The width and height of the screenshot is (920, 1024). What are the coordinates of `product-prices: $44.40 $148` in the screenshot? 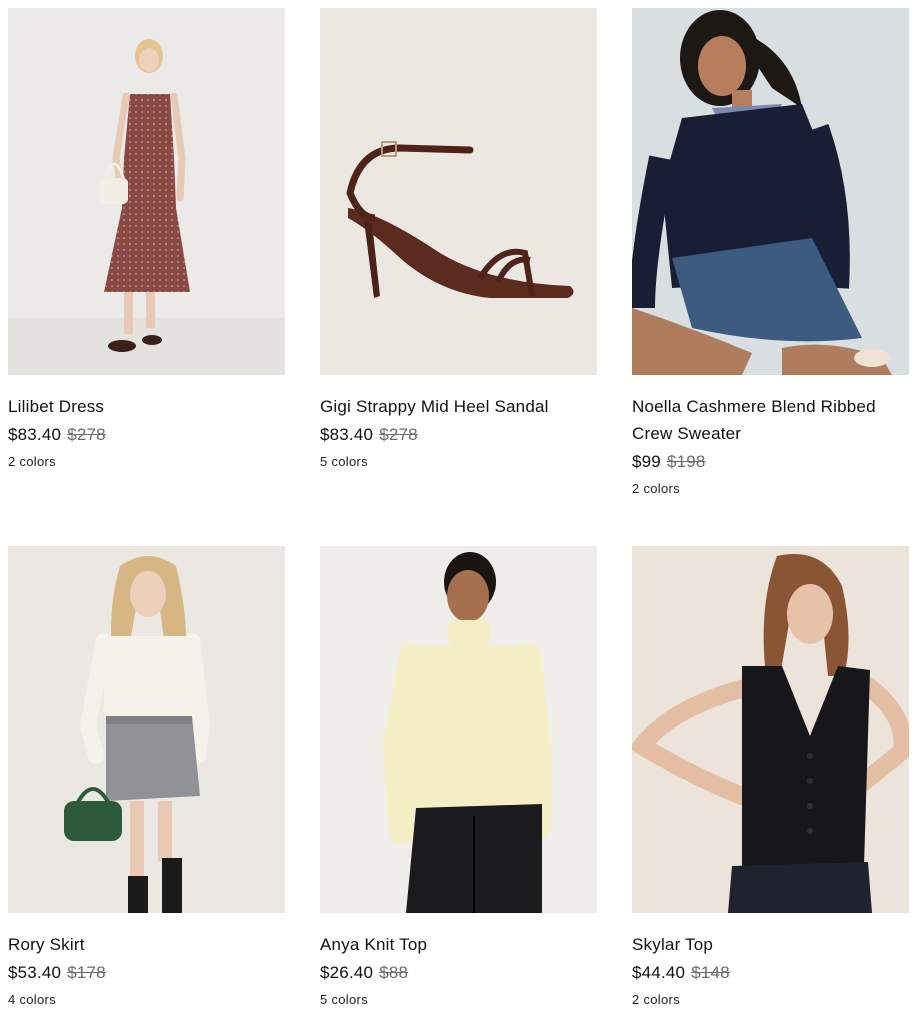 It's located at (770, 973).